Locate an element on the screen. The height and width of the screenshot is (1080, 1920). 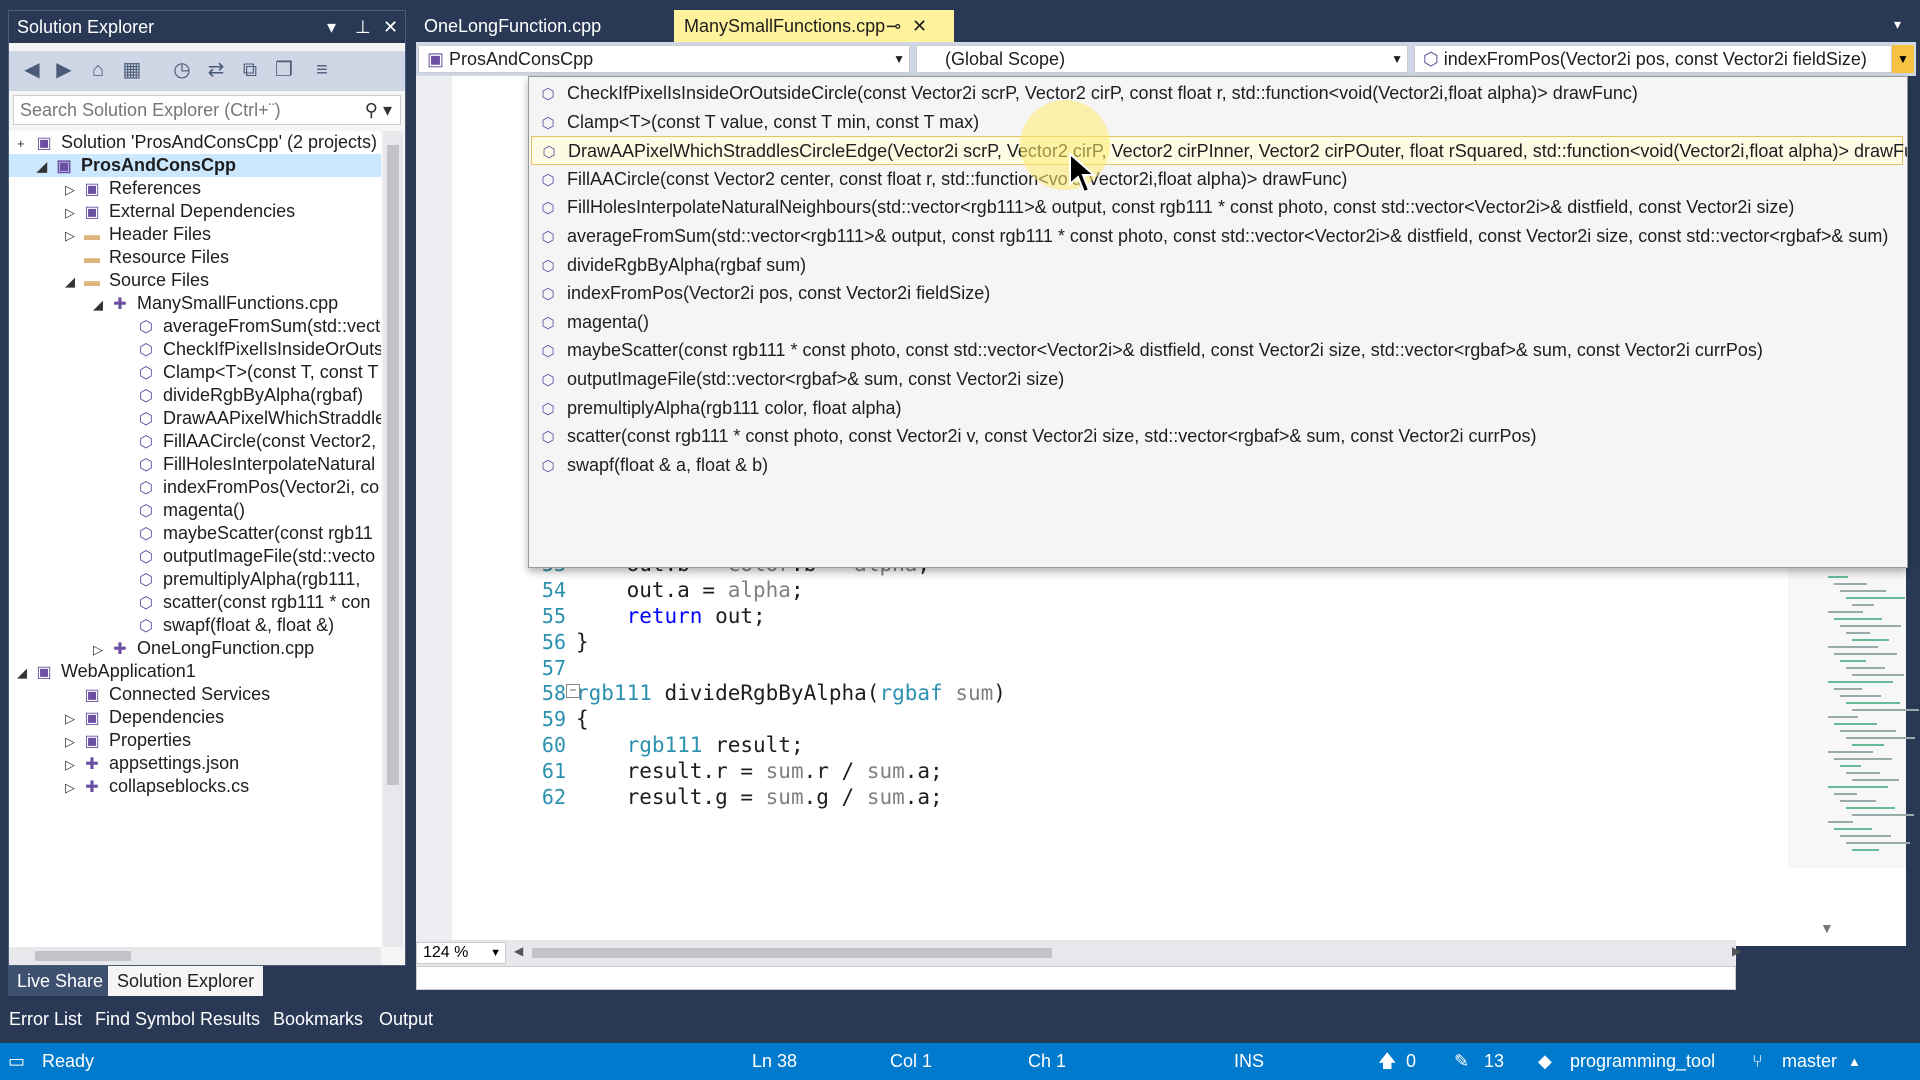
collapse-icon: − is located at coordinates (573, 691).